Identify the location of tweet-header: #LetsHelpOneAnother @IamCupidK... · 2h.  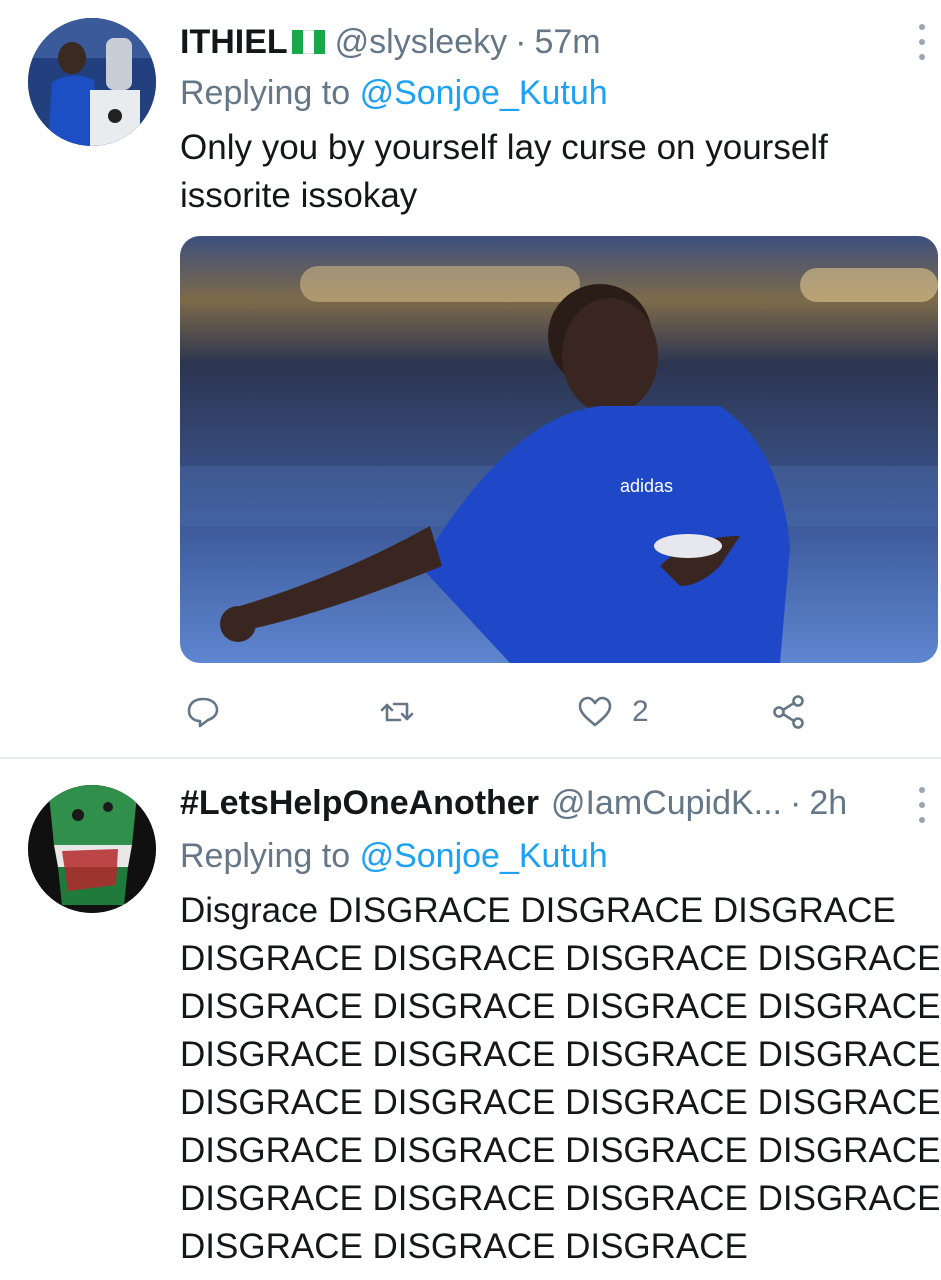
(513, 803).